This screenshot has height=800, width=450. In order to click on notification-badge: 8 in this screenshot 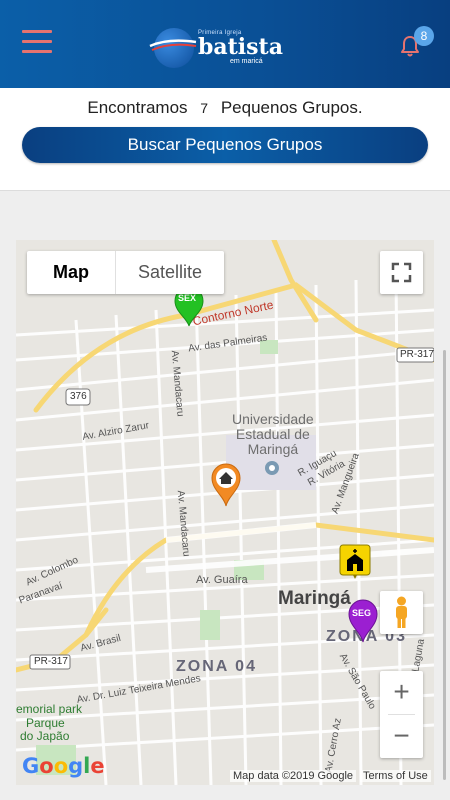, I will do `click(424, 36)`.